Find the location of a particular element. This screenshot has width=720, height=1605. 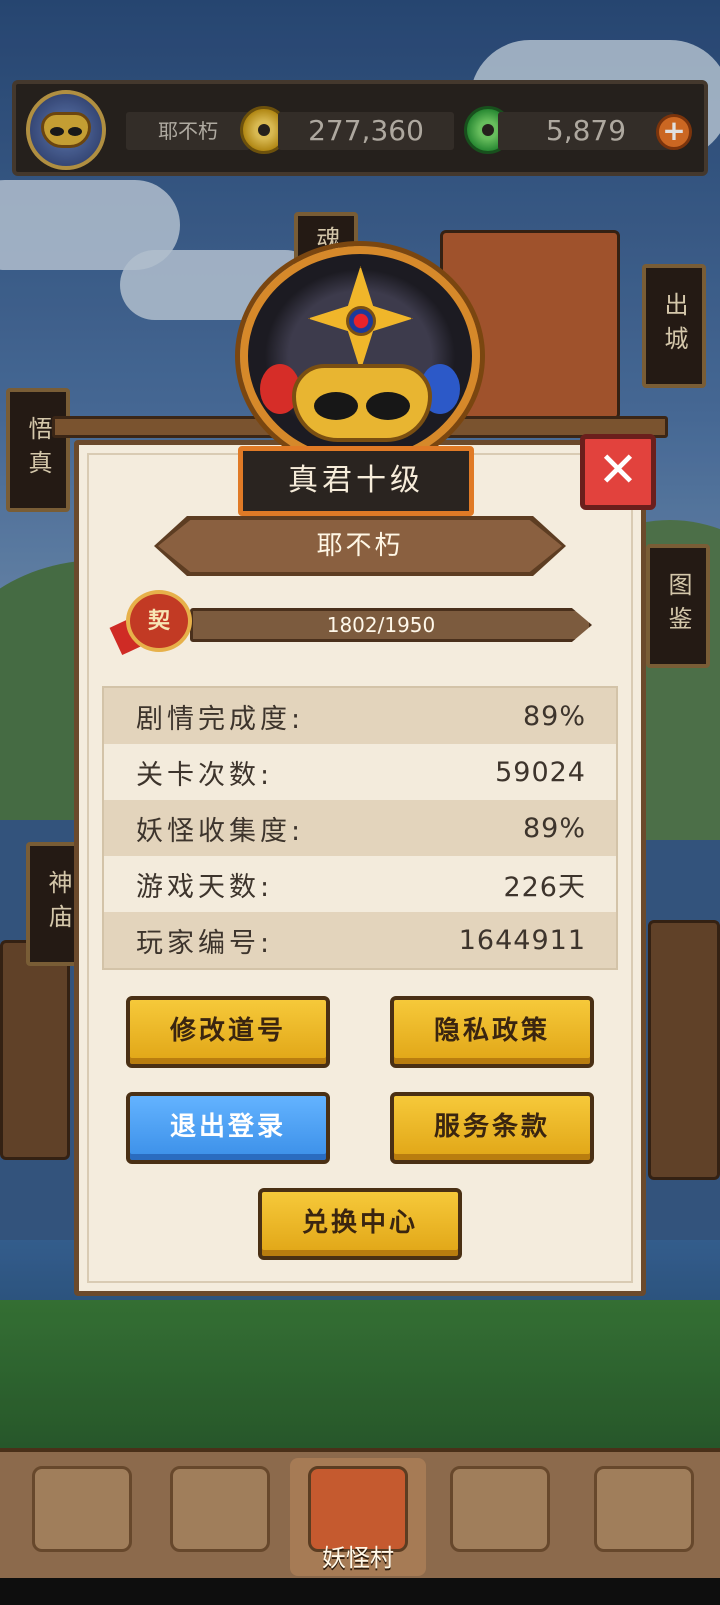

nav-item-market is located at coordinates (500, 1517).